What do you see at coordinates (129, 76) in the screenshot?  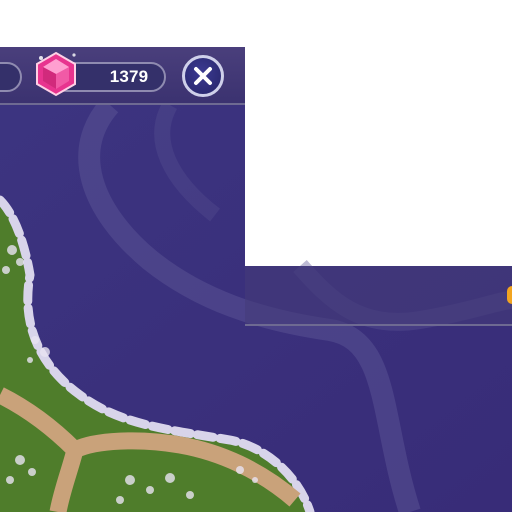 I see `gem-count: 1379` at bounding box center [129, 76].